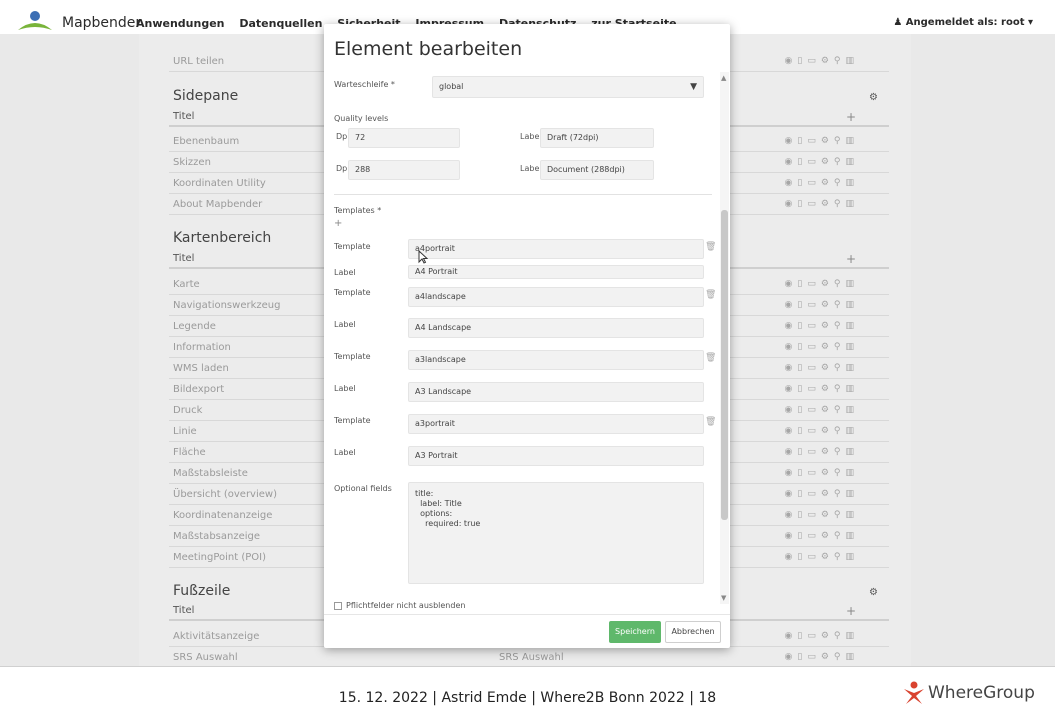 This screenshot has height=718, width=1055. I want to click on quality-label-input: Document (288dpi), so click(597, 170).